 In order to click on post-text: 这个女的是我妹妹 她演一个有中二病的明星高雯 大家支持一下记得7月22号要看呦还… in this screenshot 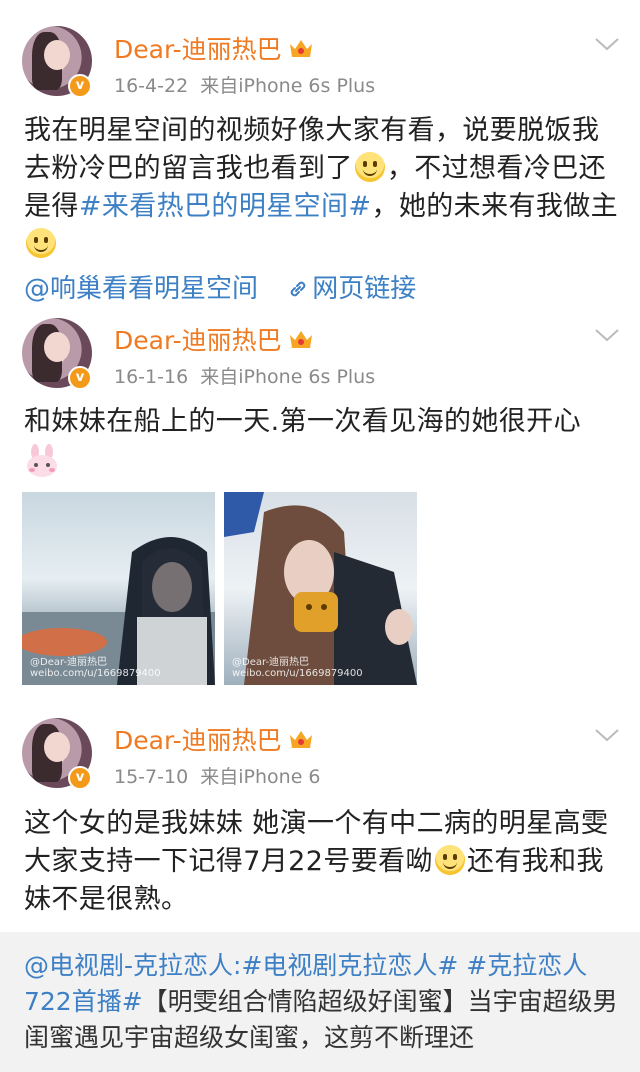, I will do `click(316, 861)`.